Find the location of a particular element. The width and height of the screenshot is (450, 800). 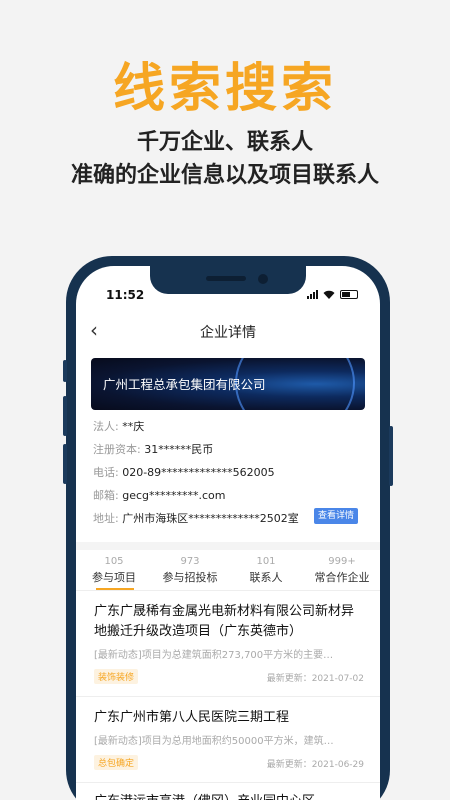

tab-label: 常合作企业 is located at coordinates (342, 577).